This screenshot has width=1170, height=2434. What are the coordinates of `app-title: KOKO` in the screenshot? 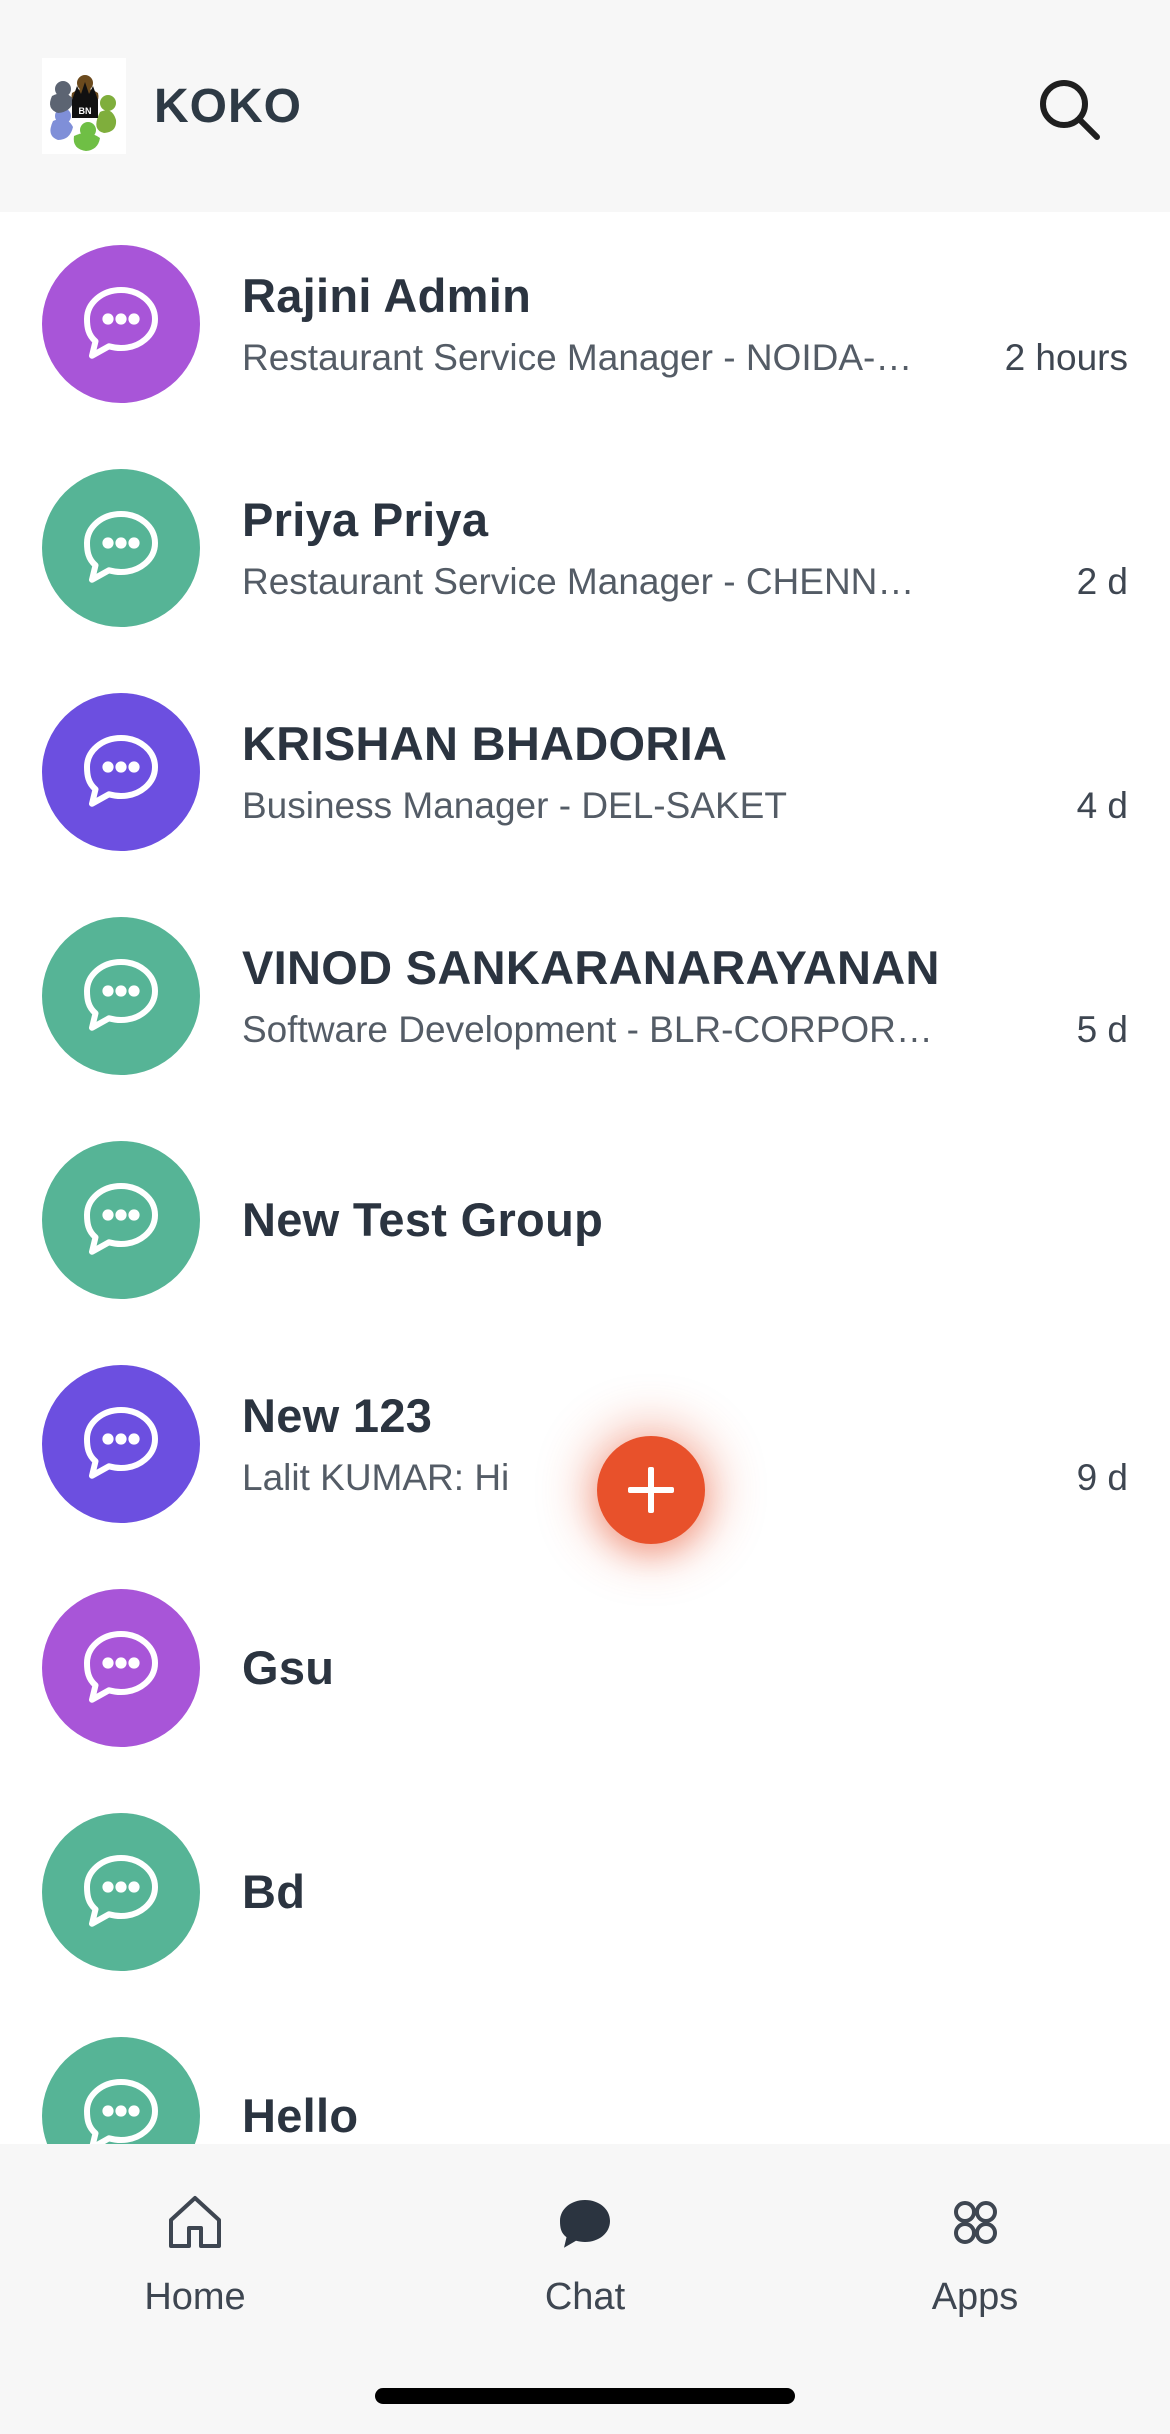 It's located at (228, 106).